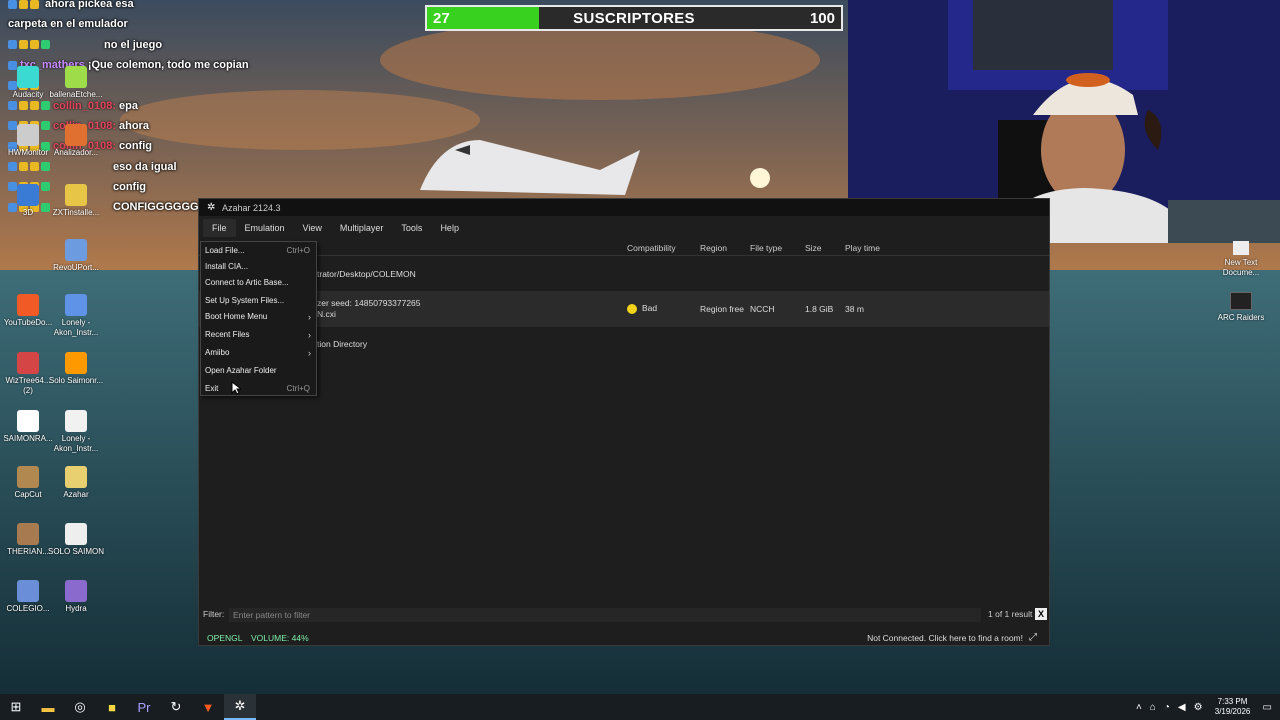 The width and height of the screenshot is (1280, 720). What do you see at coordinates (632, 308) in the screenshot?
I see `compat-bad-indicator` at bounding box center [632, 308].